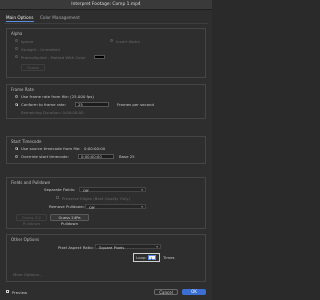  I want to click on dialog-title: Interpret Footage: Comp 1.mp4, so click(106, 4).